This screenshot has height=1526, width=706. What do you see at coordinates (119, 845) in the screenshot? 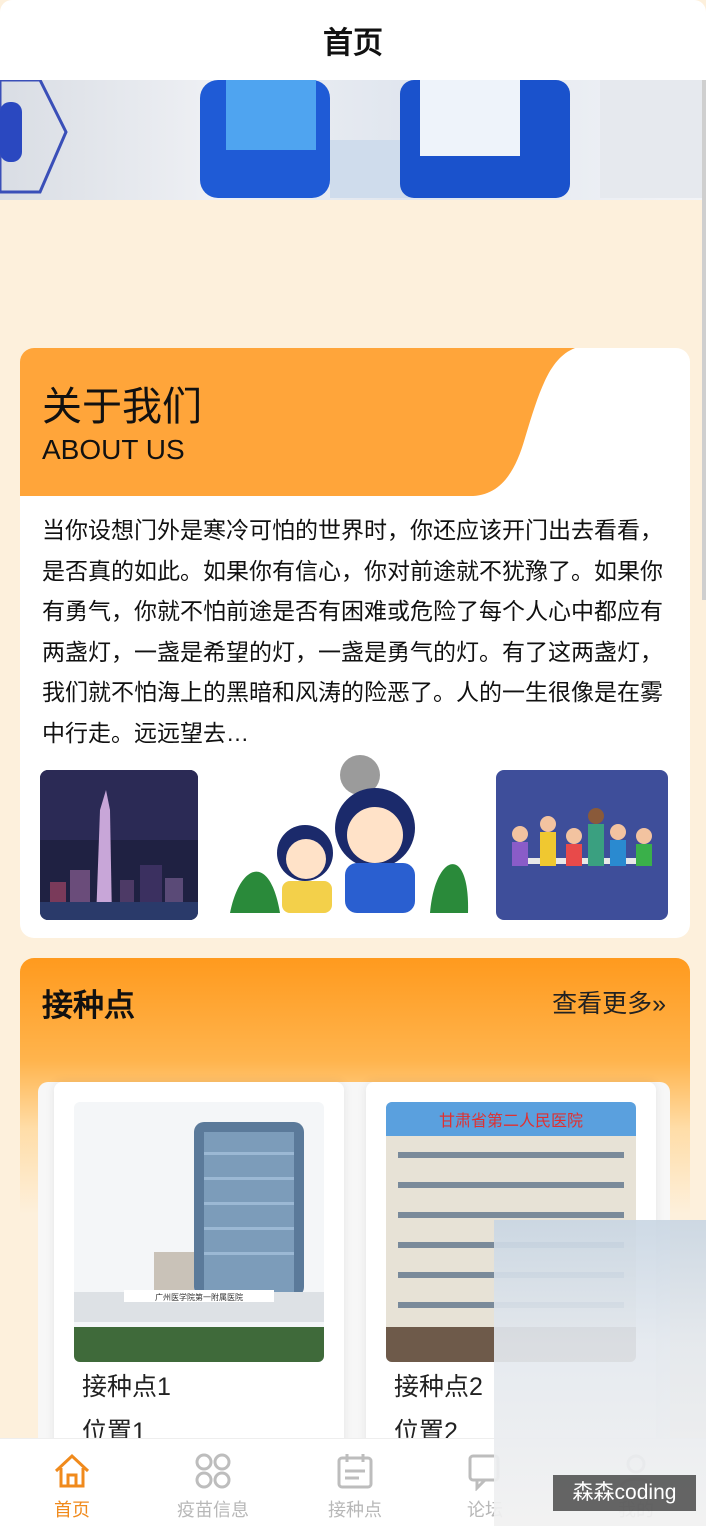
I see `city-photo` at bounding box center [119, 845].